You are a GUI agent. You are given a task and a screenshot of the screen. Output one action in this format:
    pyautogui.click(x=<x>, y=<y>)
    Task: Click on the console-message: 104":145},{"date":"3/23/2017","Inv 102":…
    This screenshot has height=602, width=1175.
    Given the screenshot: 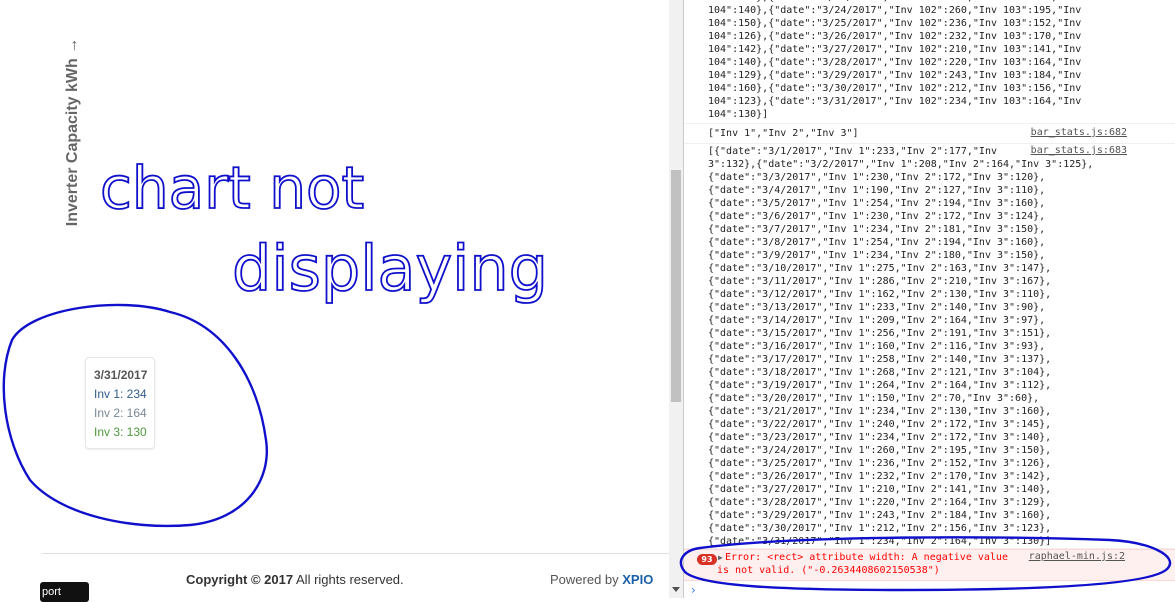 What is the action you would take?
    pyautogui.click(x=929, y=62)
    